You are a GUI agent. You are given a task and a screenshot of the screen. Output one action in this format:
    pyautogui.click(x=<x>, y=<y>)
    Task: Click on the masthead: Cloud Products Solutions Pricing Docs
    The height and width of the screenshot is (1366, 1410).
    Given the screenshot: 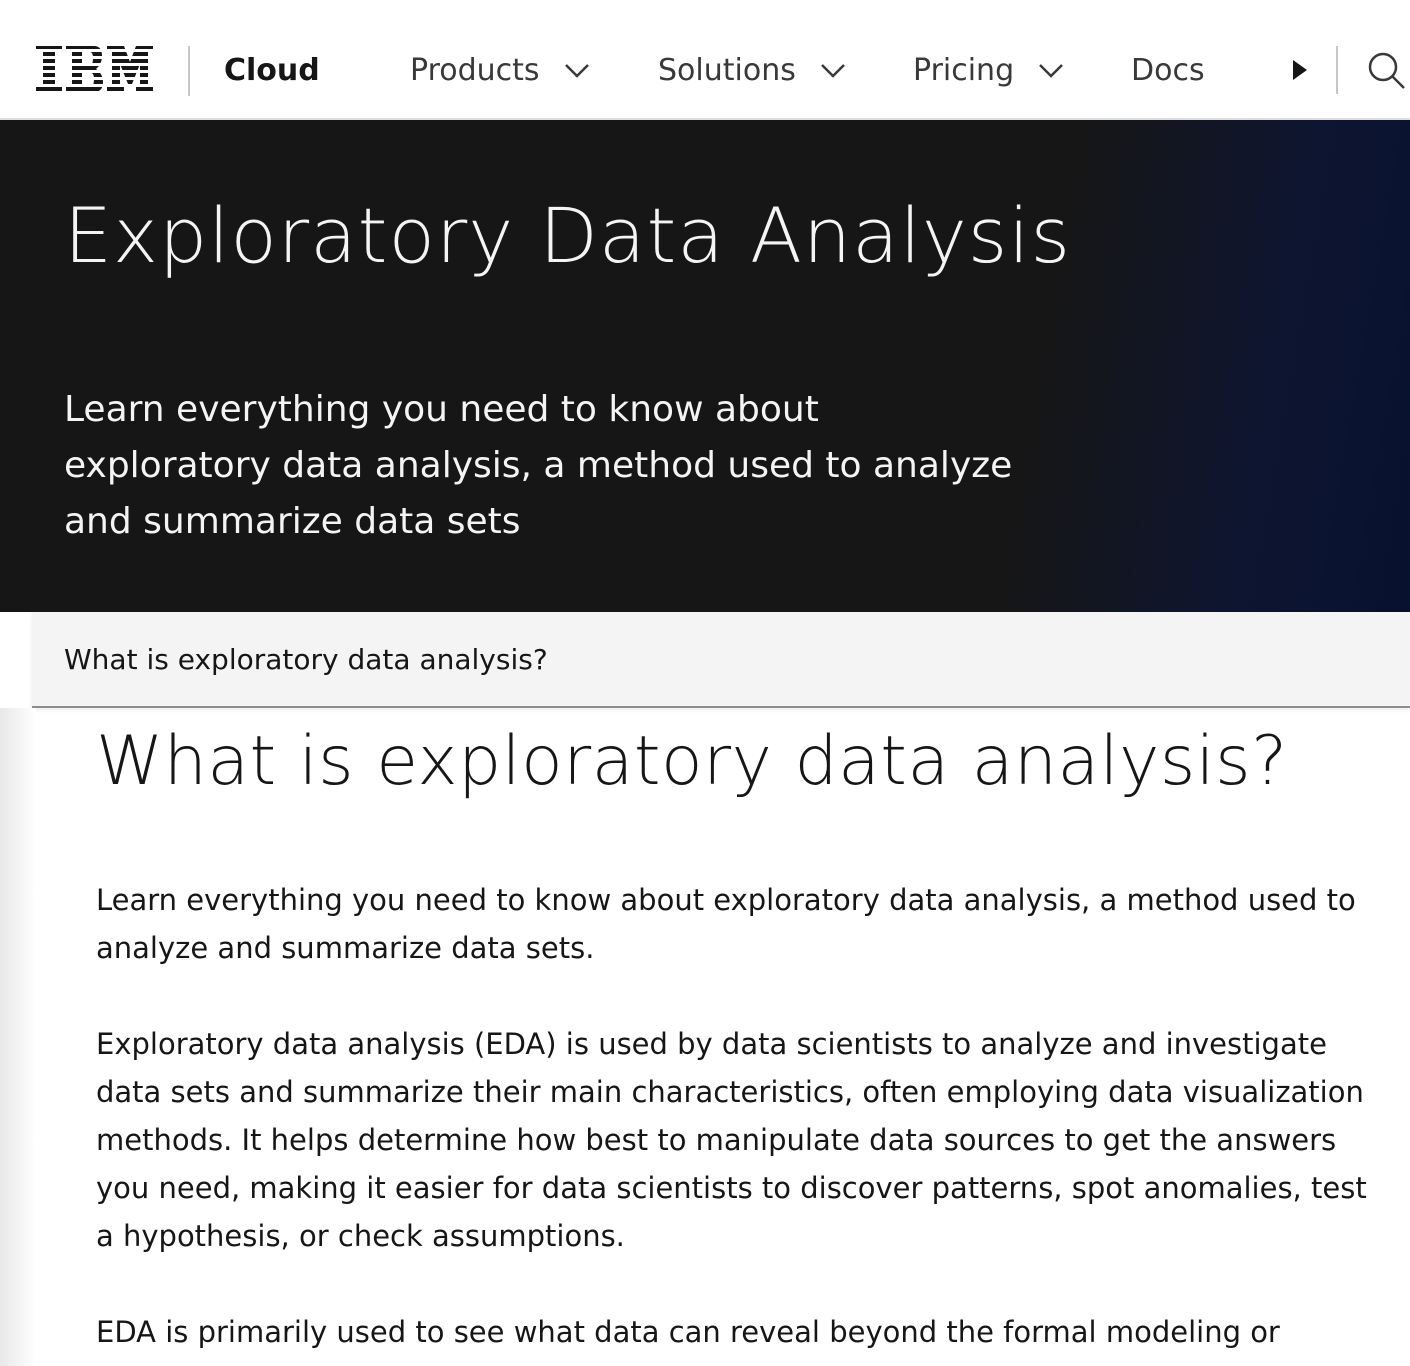 What is the action you would take?
    pyautogui.click(x=705, y=60)
    